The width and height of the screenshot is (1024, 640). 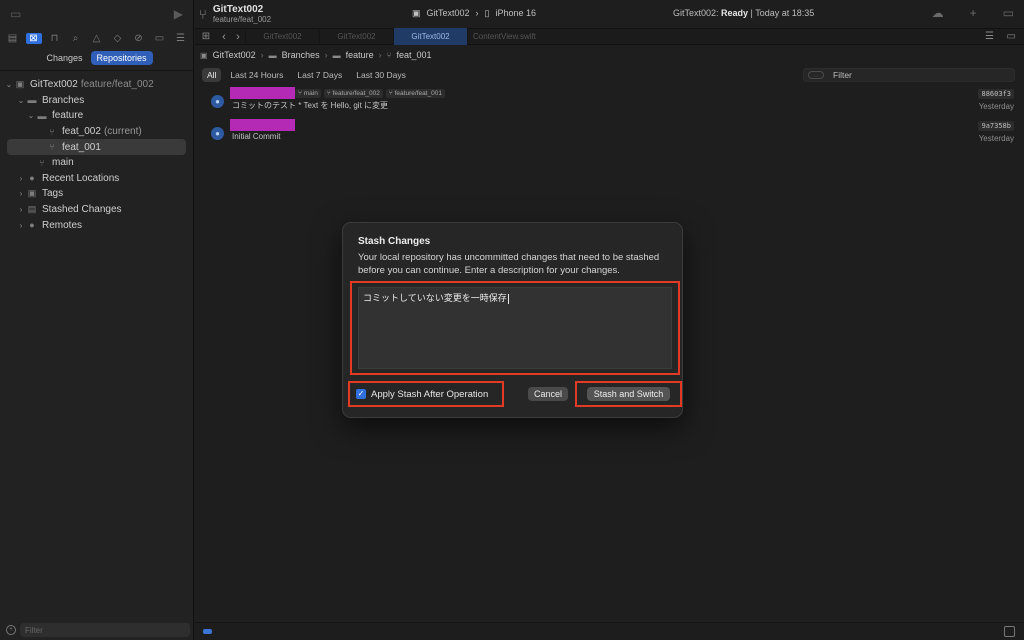 I want to click on tree-item-feat-001: ⑂ feat_001, so click(x=96, y=147).